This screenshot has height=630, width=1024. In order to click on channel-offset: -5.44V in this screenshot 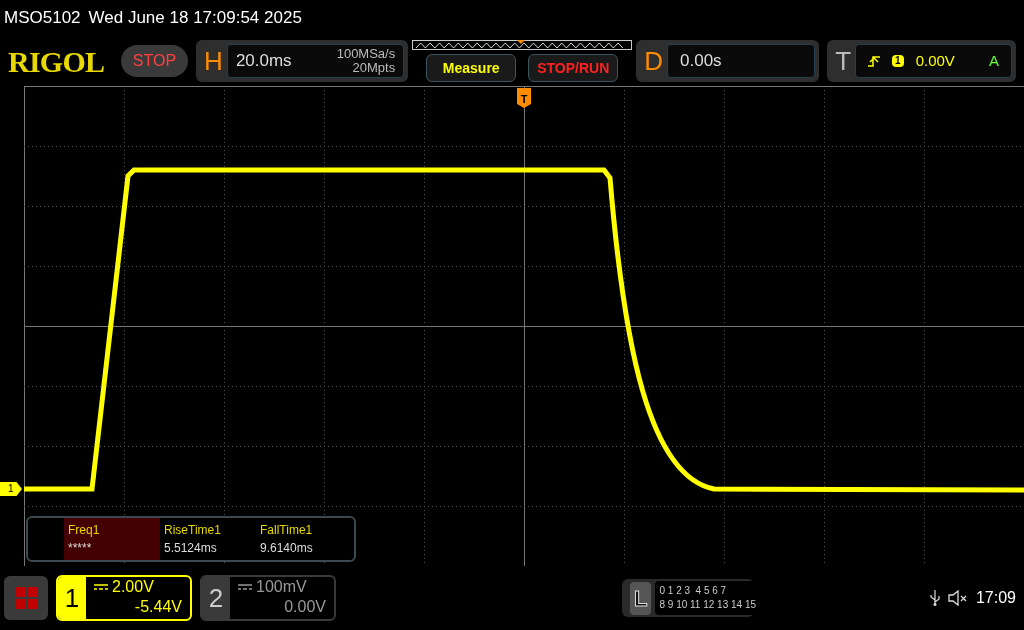, I will do `click(158, 607)`.